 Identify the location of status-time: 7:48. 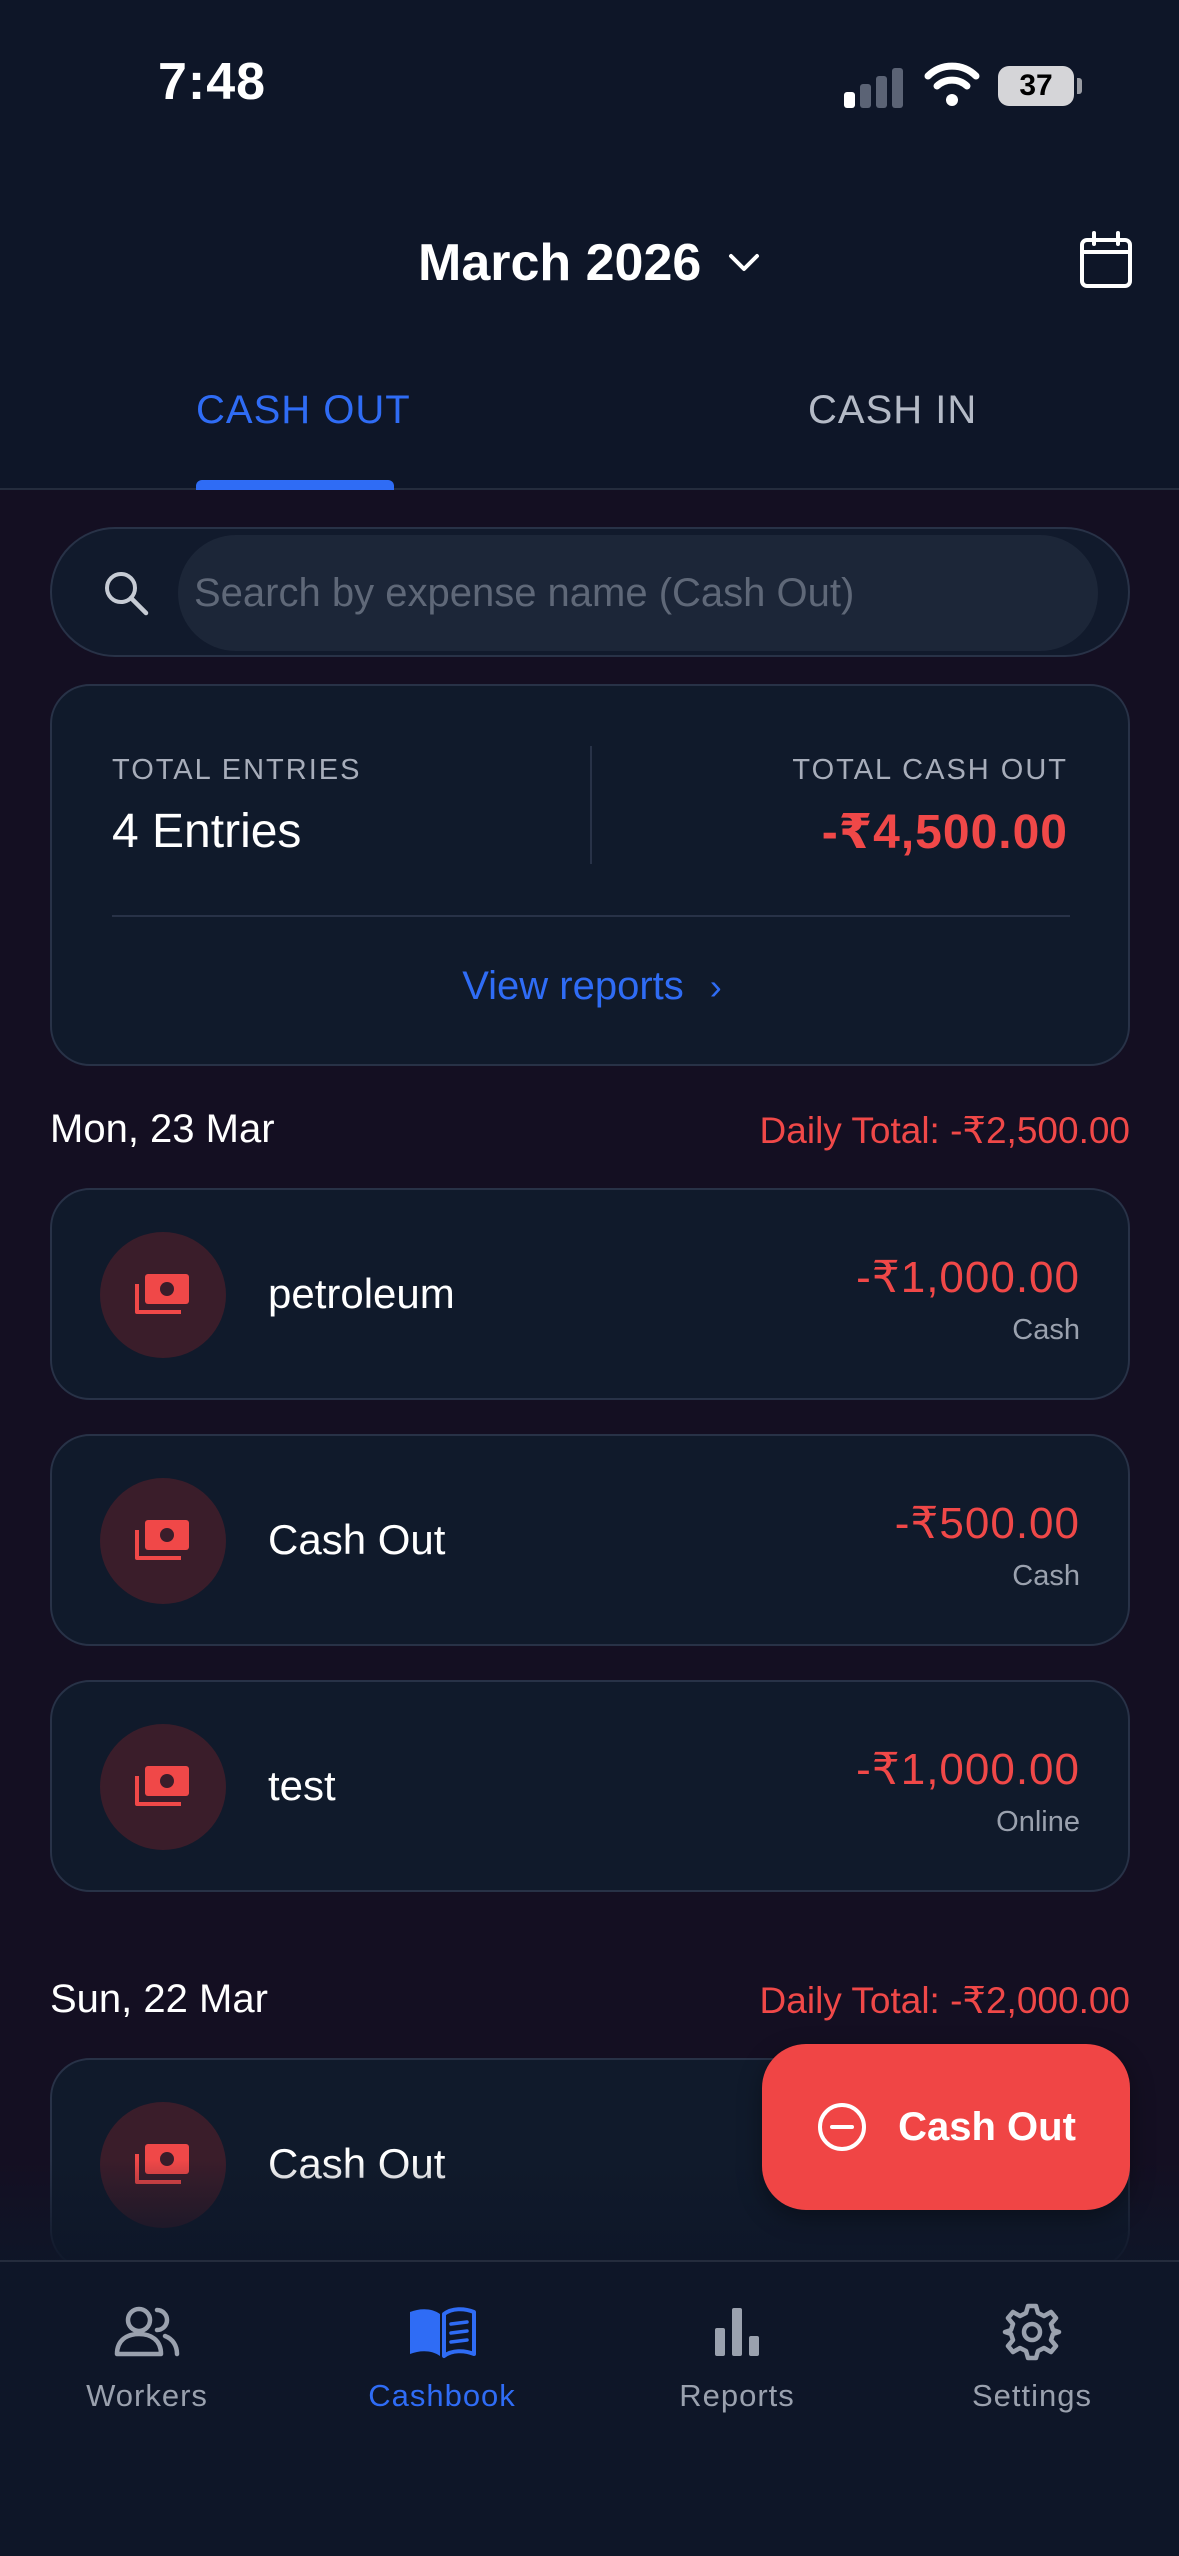
(212, 82).